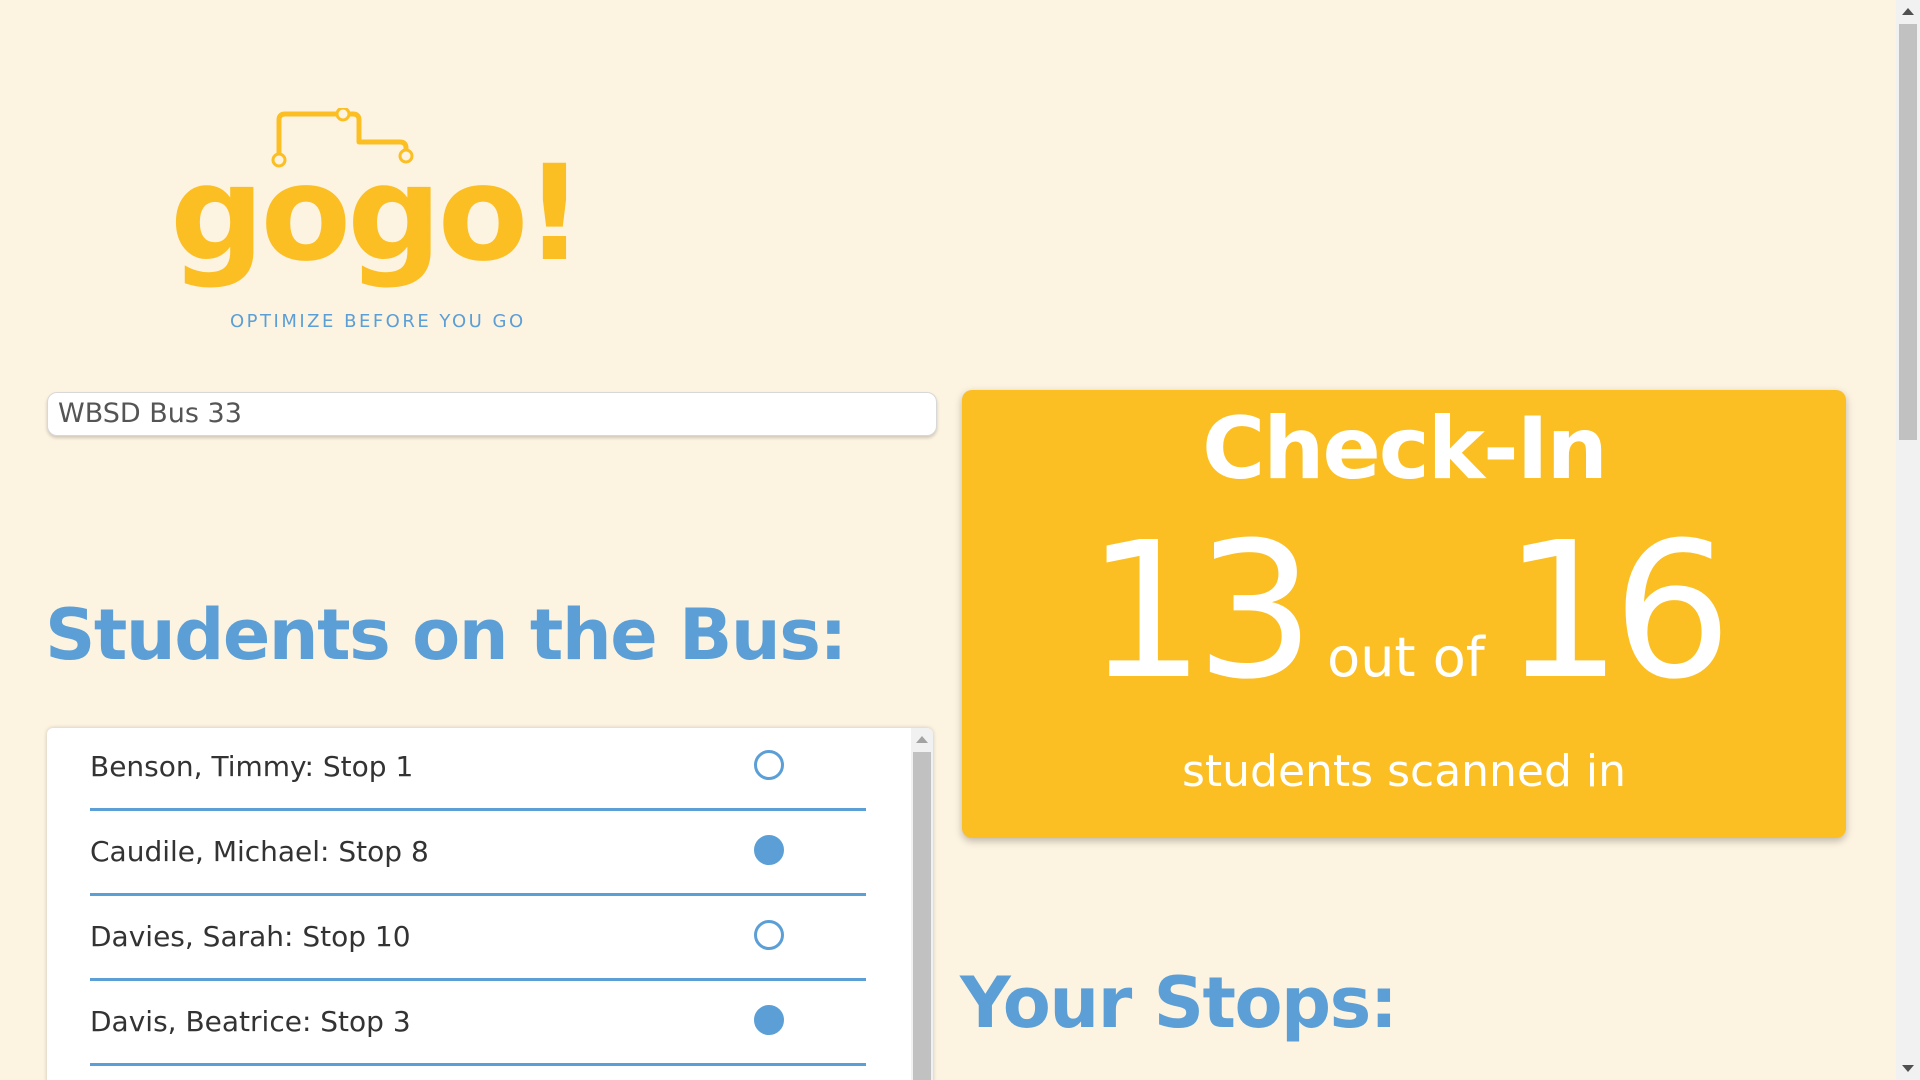 Image resolution: width=1920 pixels, height=1080 pixels. What do you see at coordinates (1617, 611) in the screenshot?
I see `total-count: 16` at bounding box center [1617, 611].